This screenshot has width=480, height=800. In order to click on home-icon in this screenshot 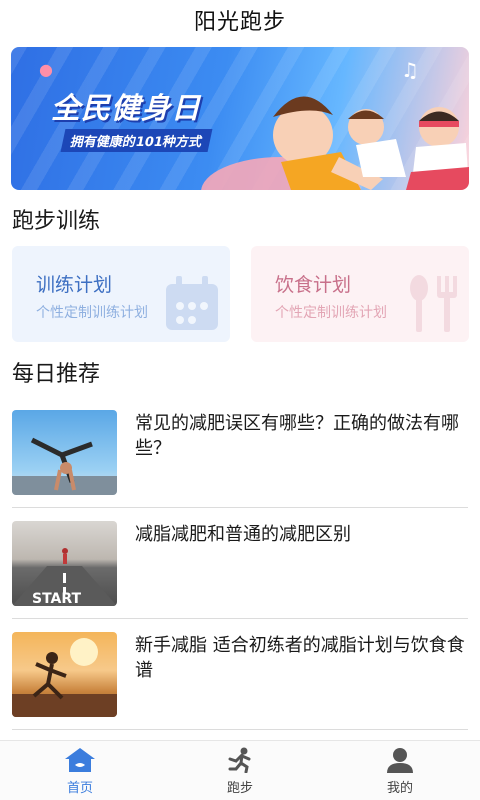, I will do `click(80, 760)`.